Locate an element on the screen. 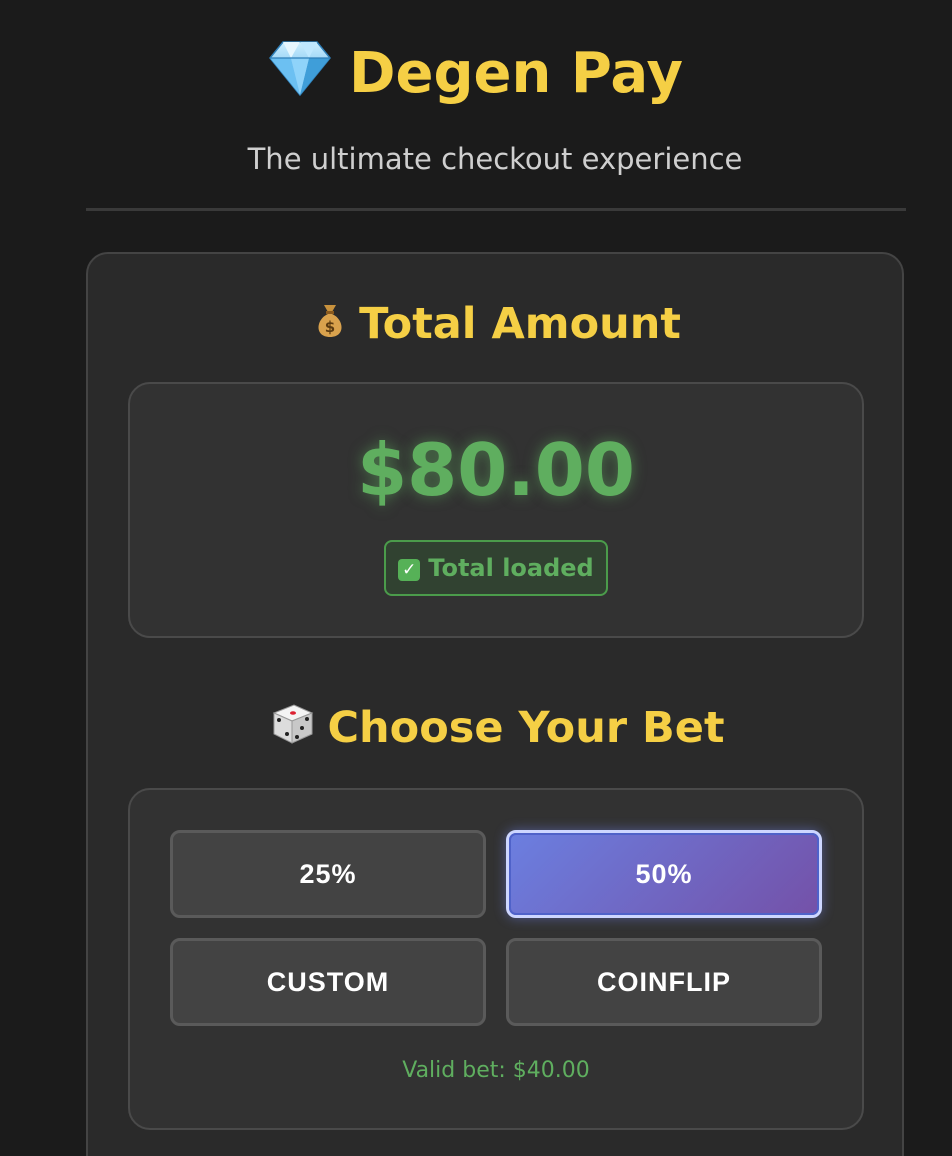  total-amount-heading: $ Total Amount is located at coordinates (497, 324).